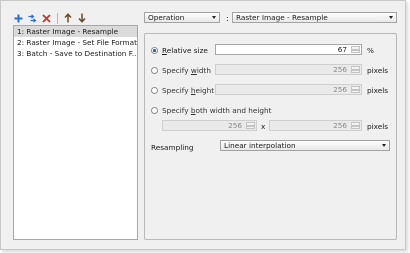 Image resolution: width=410 pixels, height=253 pixels. I want to click on both-width-value: 256, so click(235, 125).